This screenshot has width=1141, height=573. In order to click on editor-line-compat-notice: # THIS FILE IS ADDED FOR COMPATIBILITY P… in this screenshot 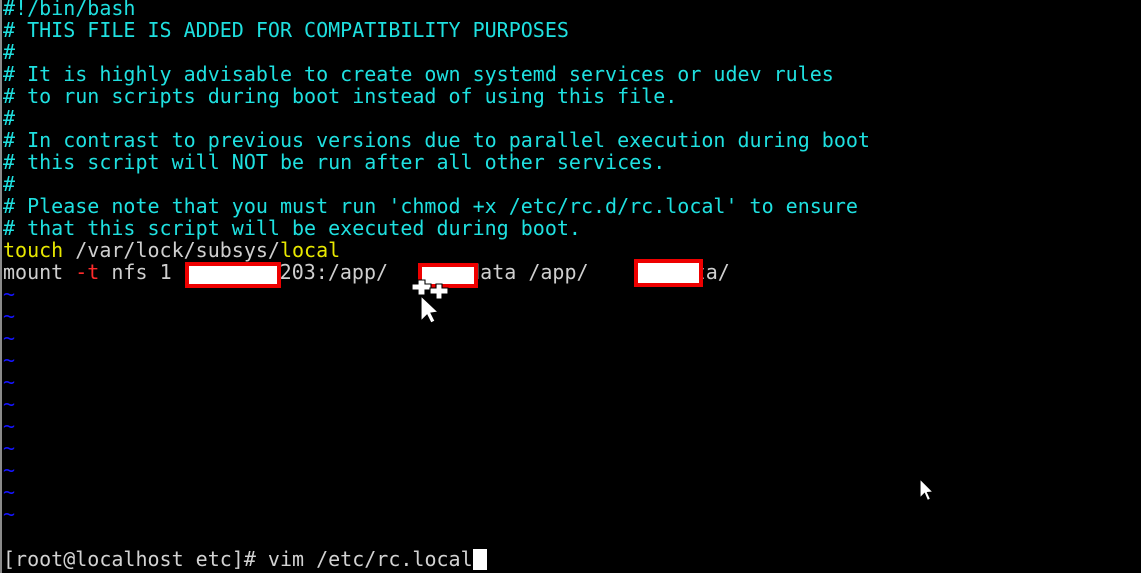, I will do `click(286, 30)`.